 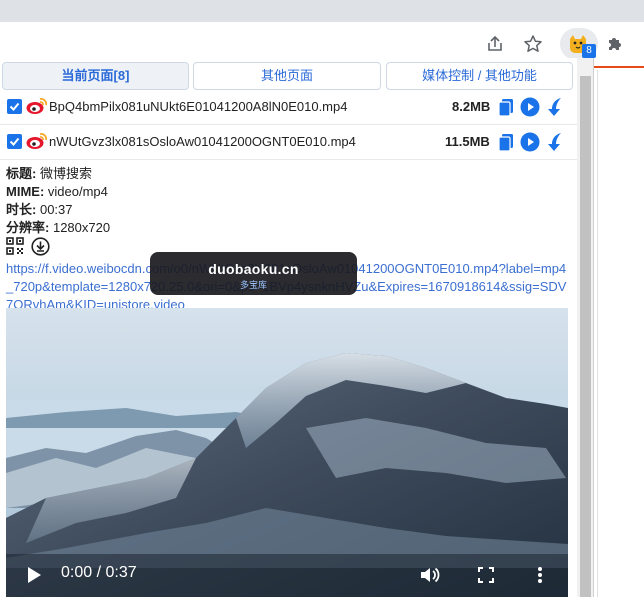 What do you see at coordinates (21, 173) in the screenshot?
I see `info-title-label: 标题:` at bounding box center [21, 173].